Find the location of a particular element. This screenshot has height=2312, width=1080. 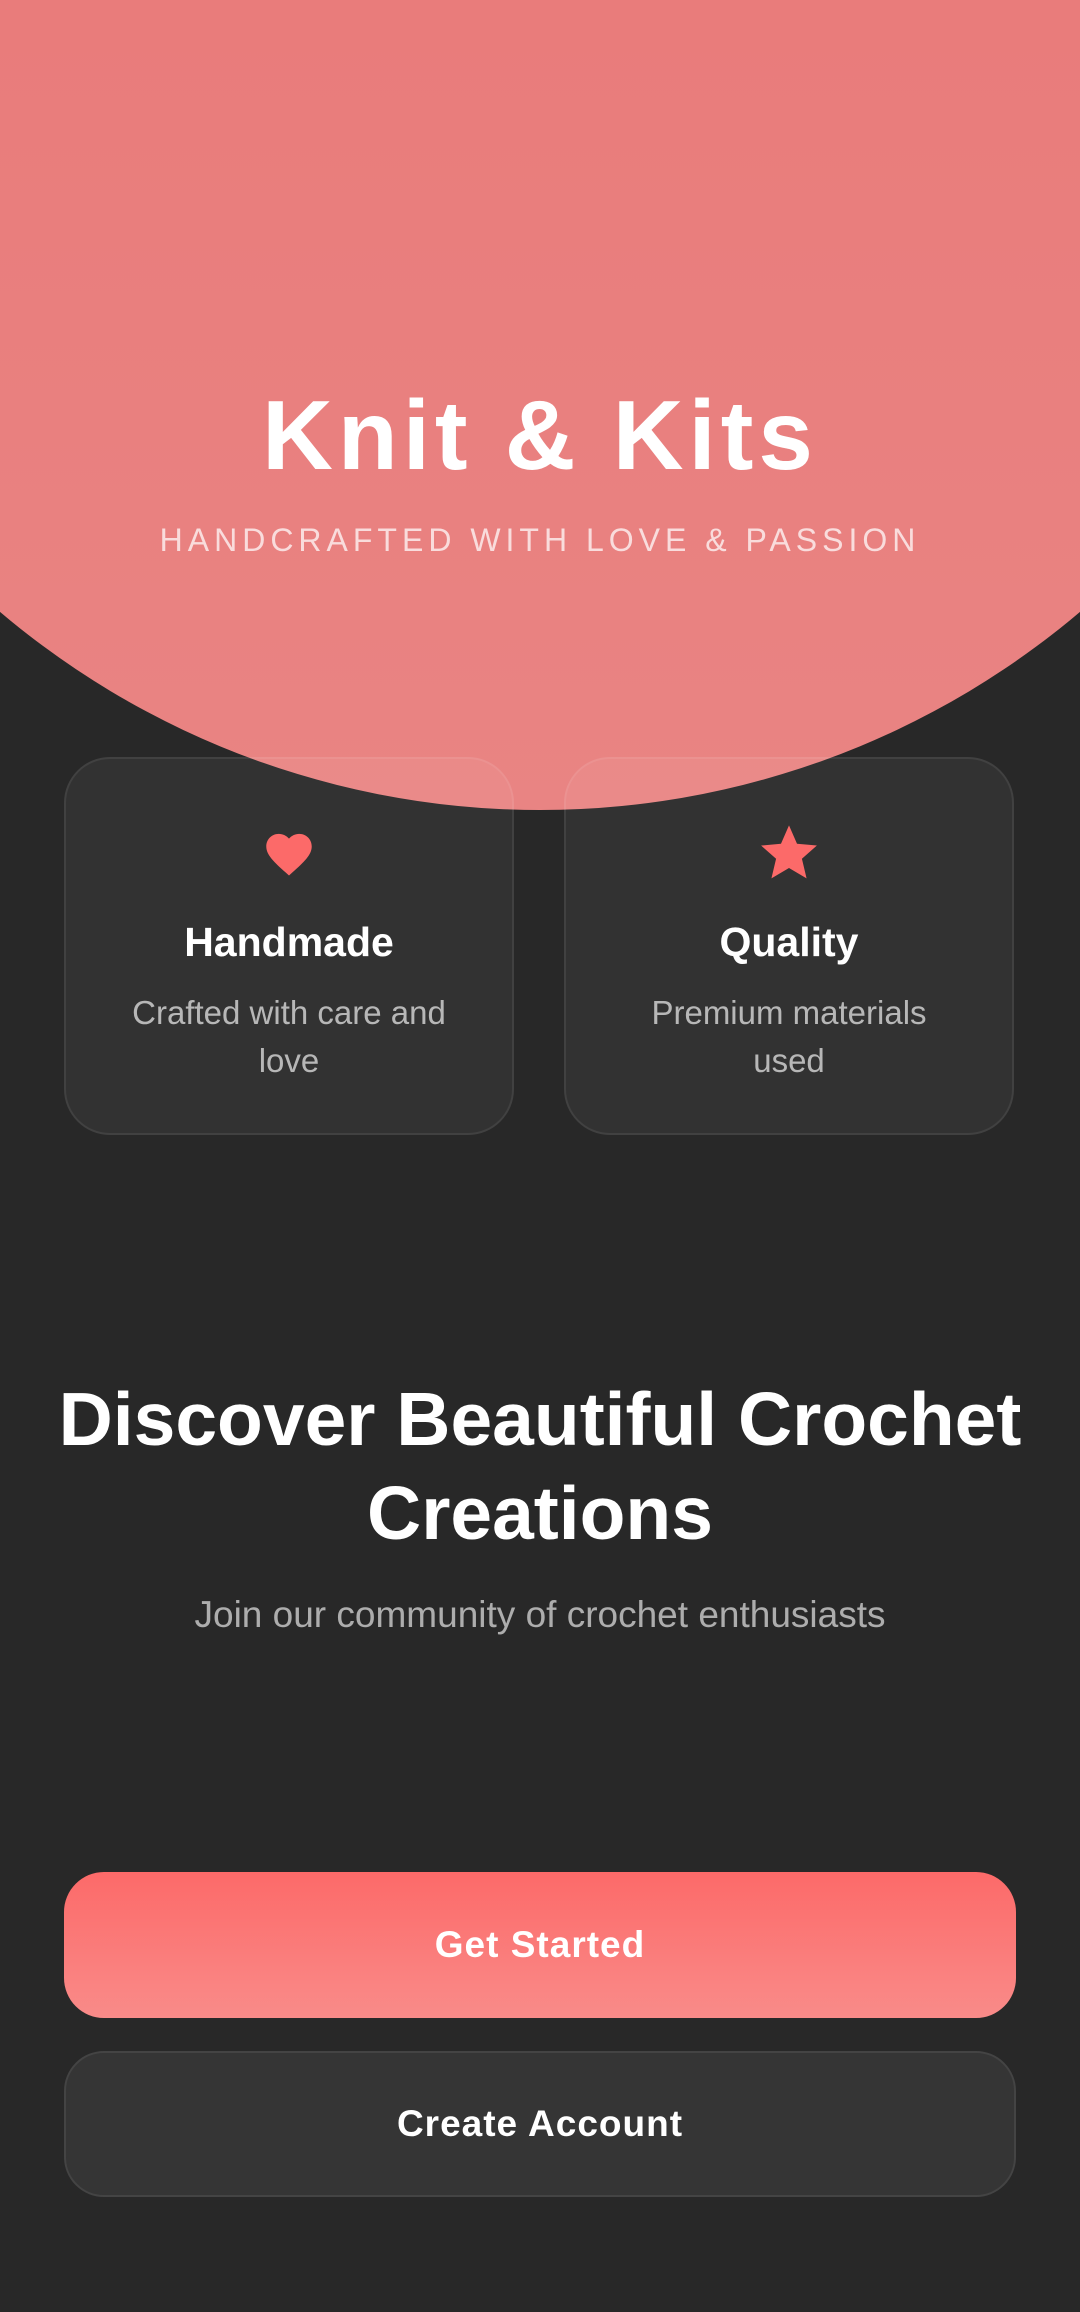

get-started-button: Get Started is located at coordinates (540, 1945).